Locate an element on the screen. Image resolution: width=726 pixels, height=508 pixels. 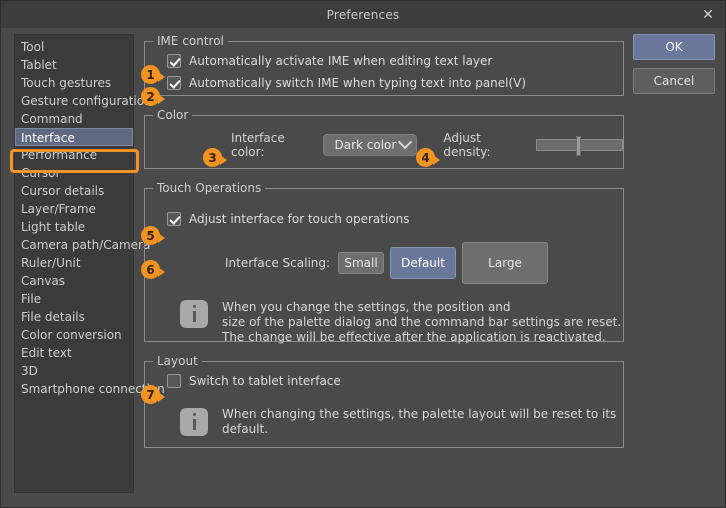
dialog-actions: OK Cancel is located at coordinates (674, 68).